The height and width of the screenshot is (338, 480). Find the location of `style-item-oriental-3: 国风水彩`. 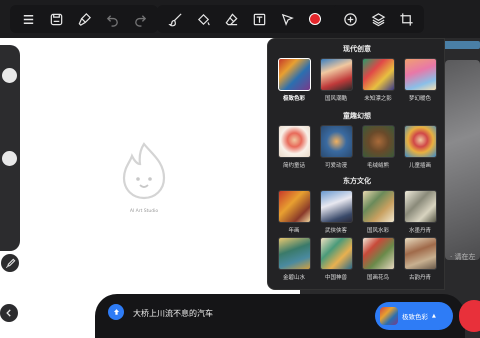

style-item-oriental-3: 国风水彩 is located at coordinates (378, 212).